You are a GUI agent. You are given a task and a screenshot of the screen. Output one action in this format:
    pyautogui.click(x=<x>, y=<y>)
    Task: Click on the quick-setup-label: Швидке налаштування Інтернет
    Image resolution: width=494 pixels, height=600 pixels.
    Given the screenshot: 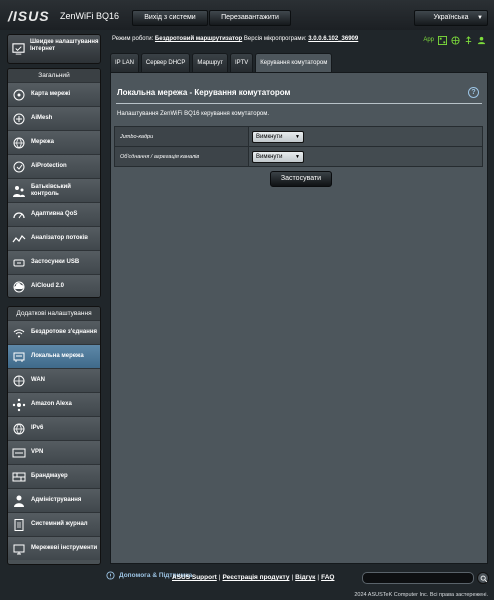 What is the action you would take?
    pyautogui.click(x=64, y=45)
    